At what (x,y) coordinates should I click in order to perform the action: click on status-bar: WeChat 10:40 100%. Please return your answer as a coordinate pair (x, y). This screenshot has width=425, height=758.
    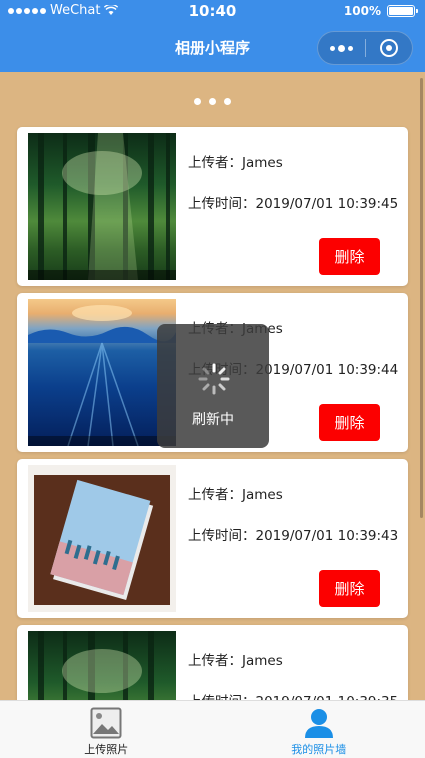
    Looking at the image, I should click on (212, 12).